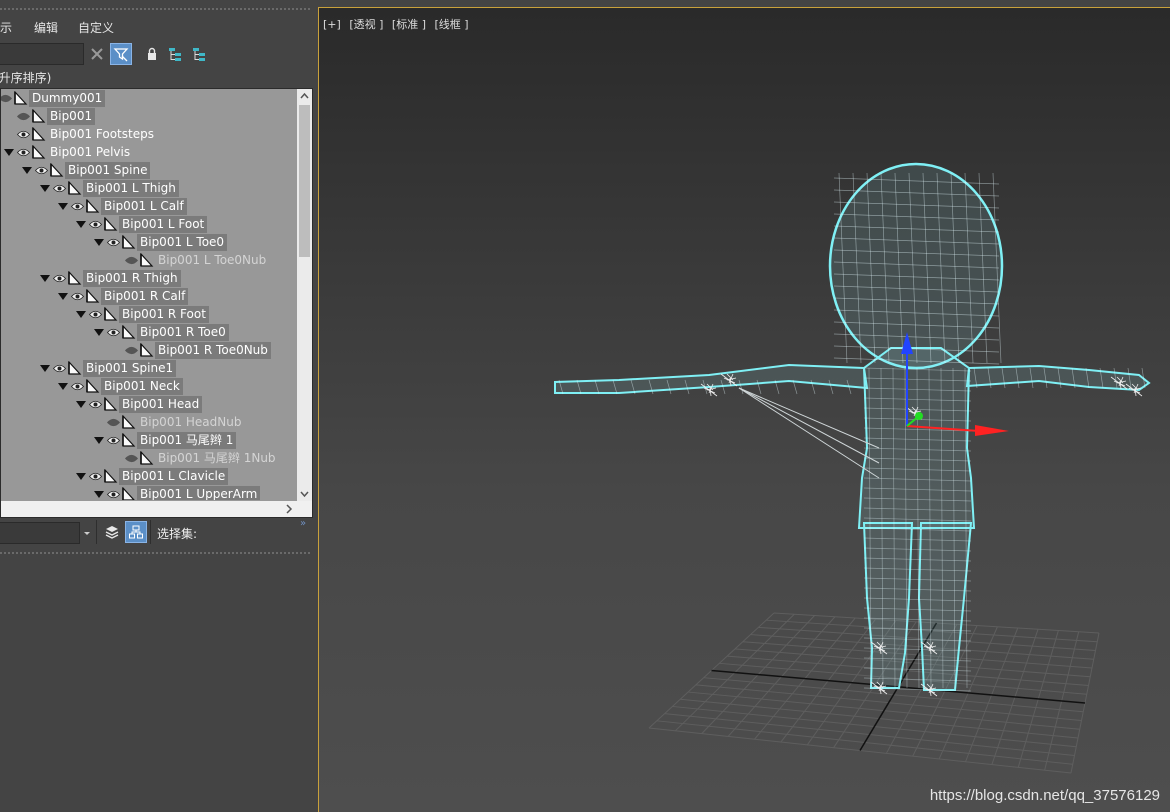  I want to click on tree-row: Bip001 R Foot, so click(149, 315).